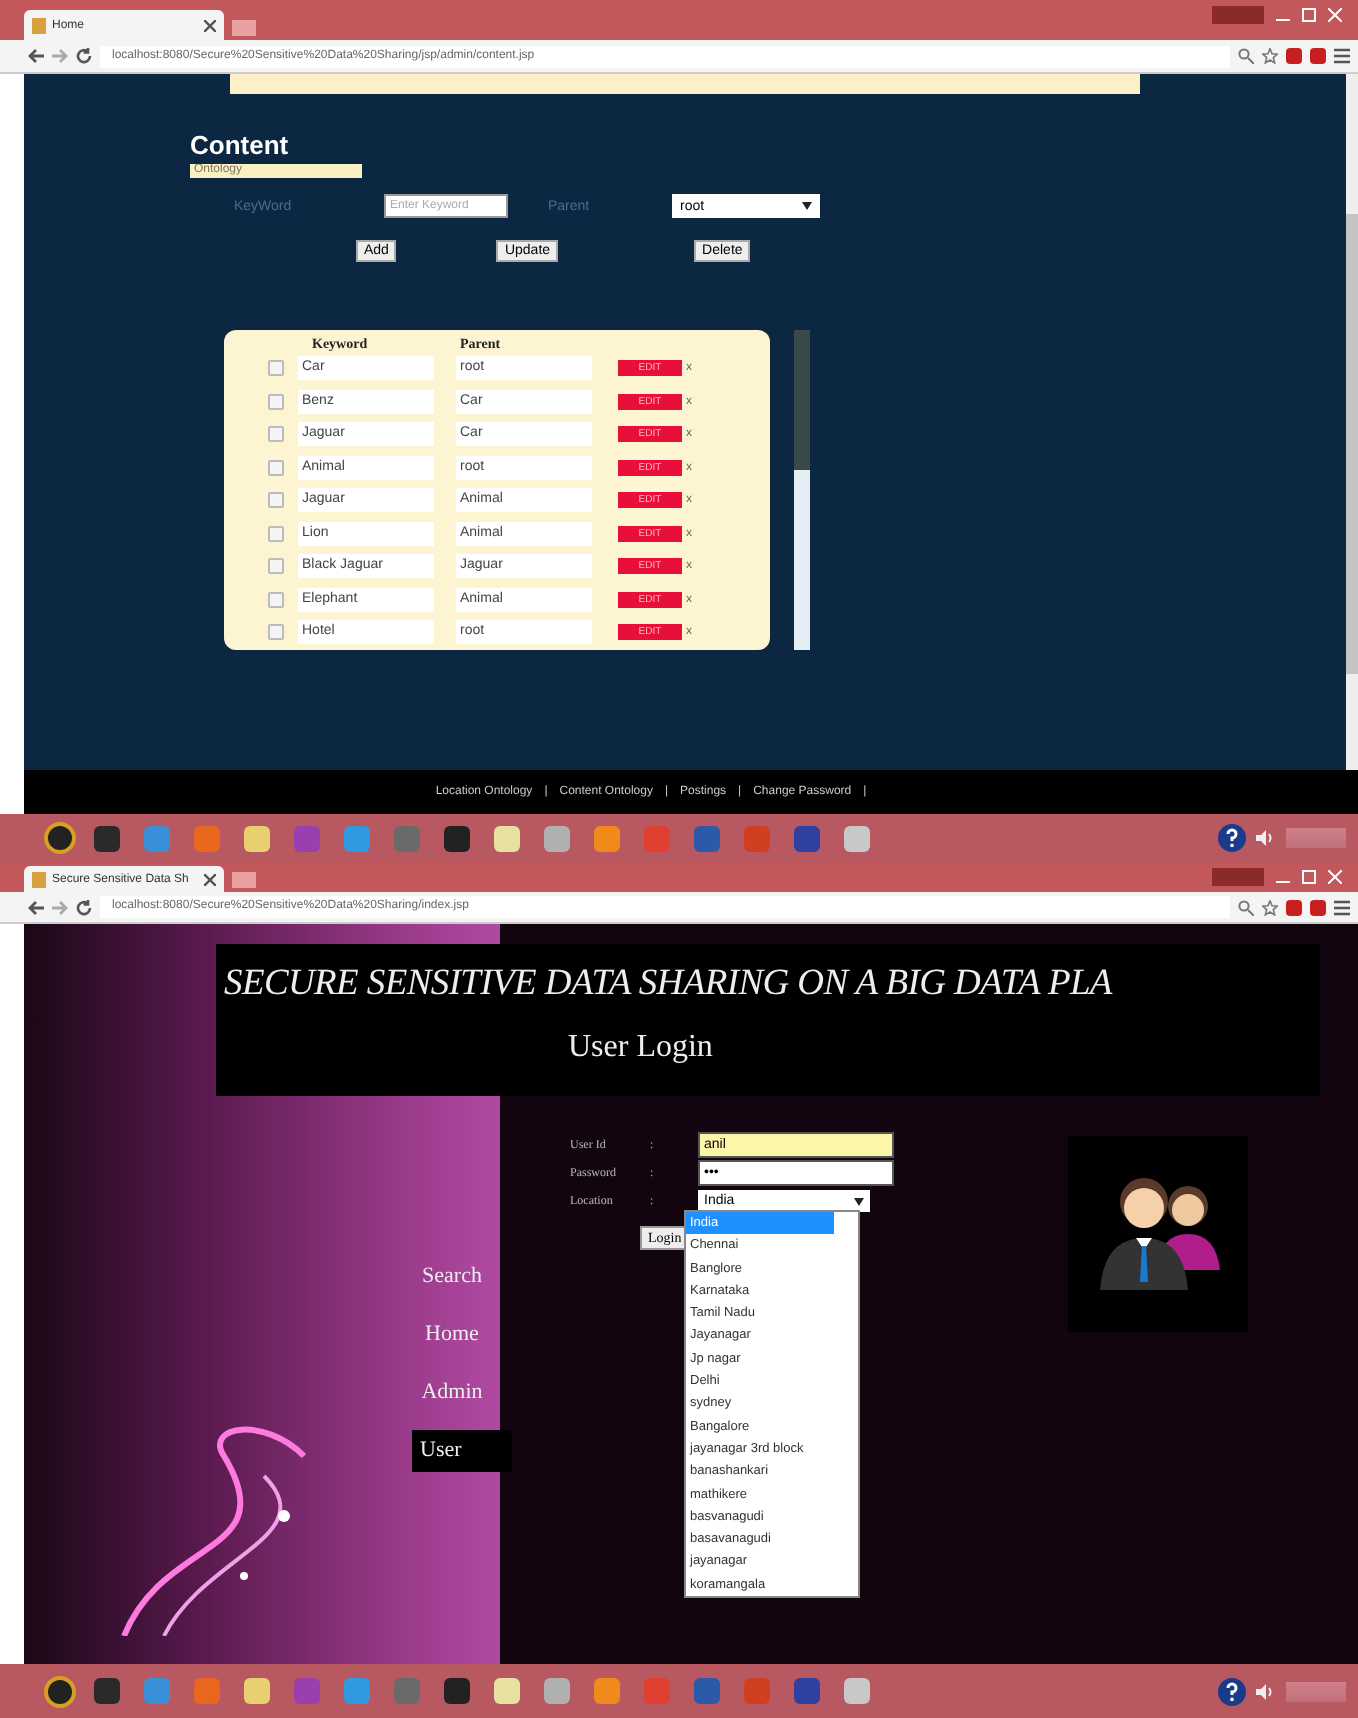 Image resolution: width=1358 pixels, height=1718 pixels. I want to click on nav-item: Home, so click(452, 1335).